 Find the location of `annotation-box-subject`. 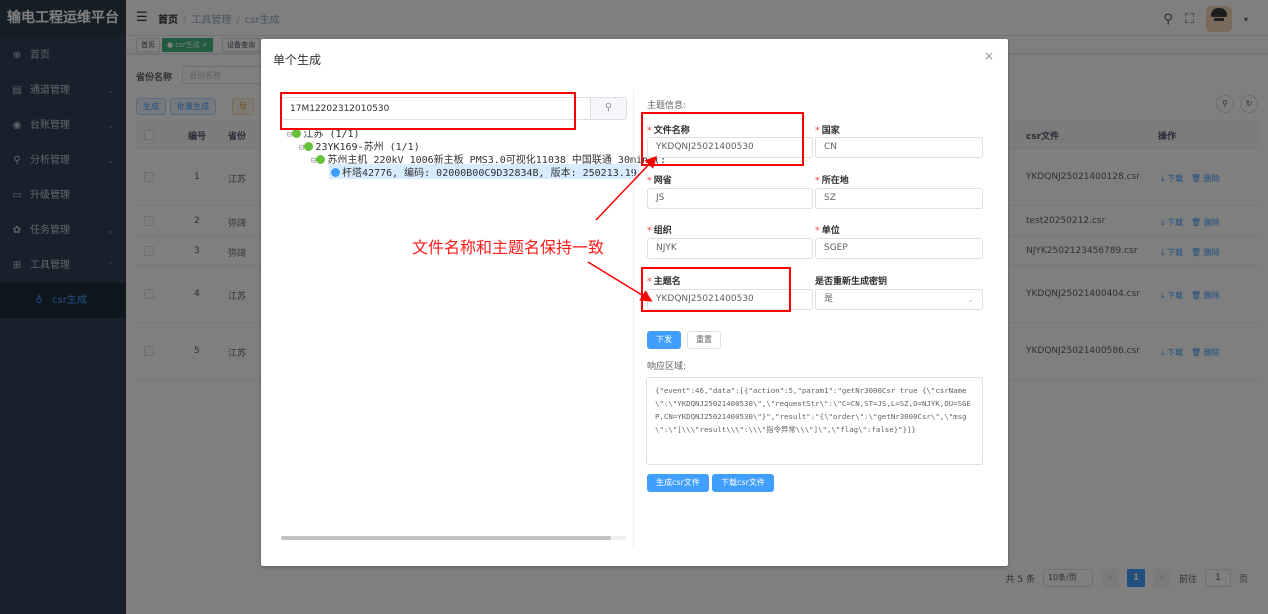

annotation-box-subject is located at coordinates (716, 289).